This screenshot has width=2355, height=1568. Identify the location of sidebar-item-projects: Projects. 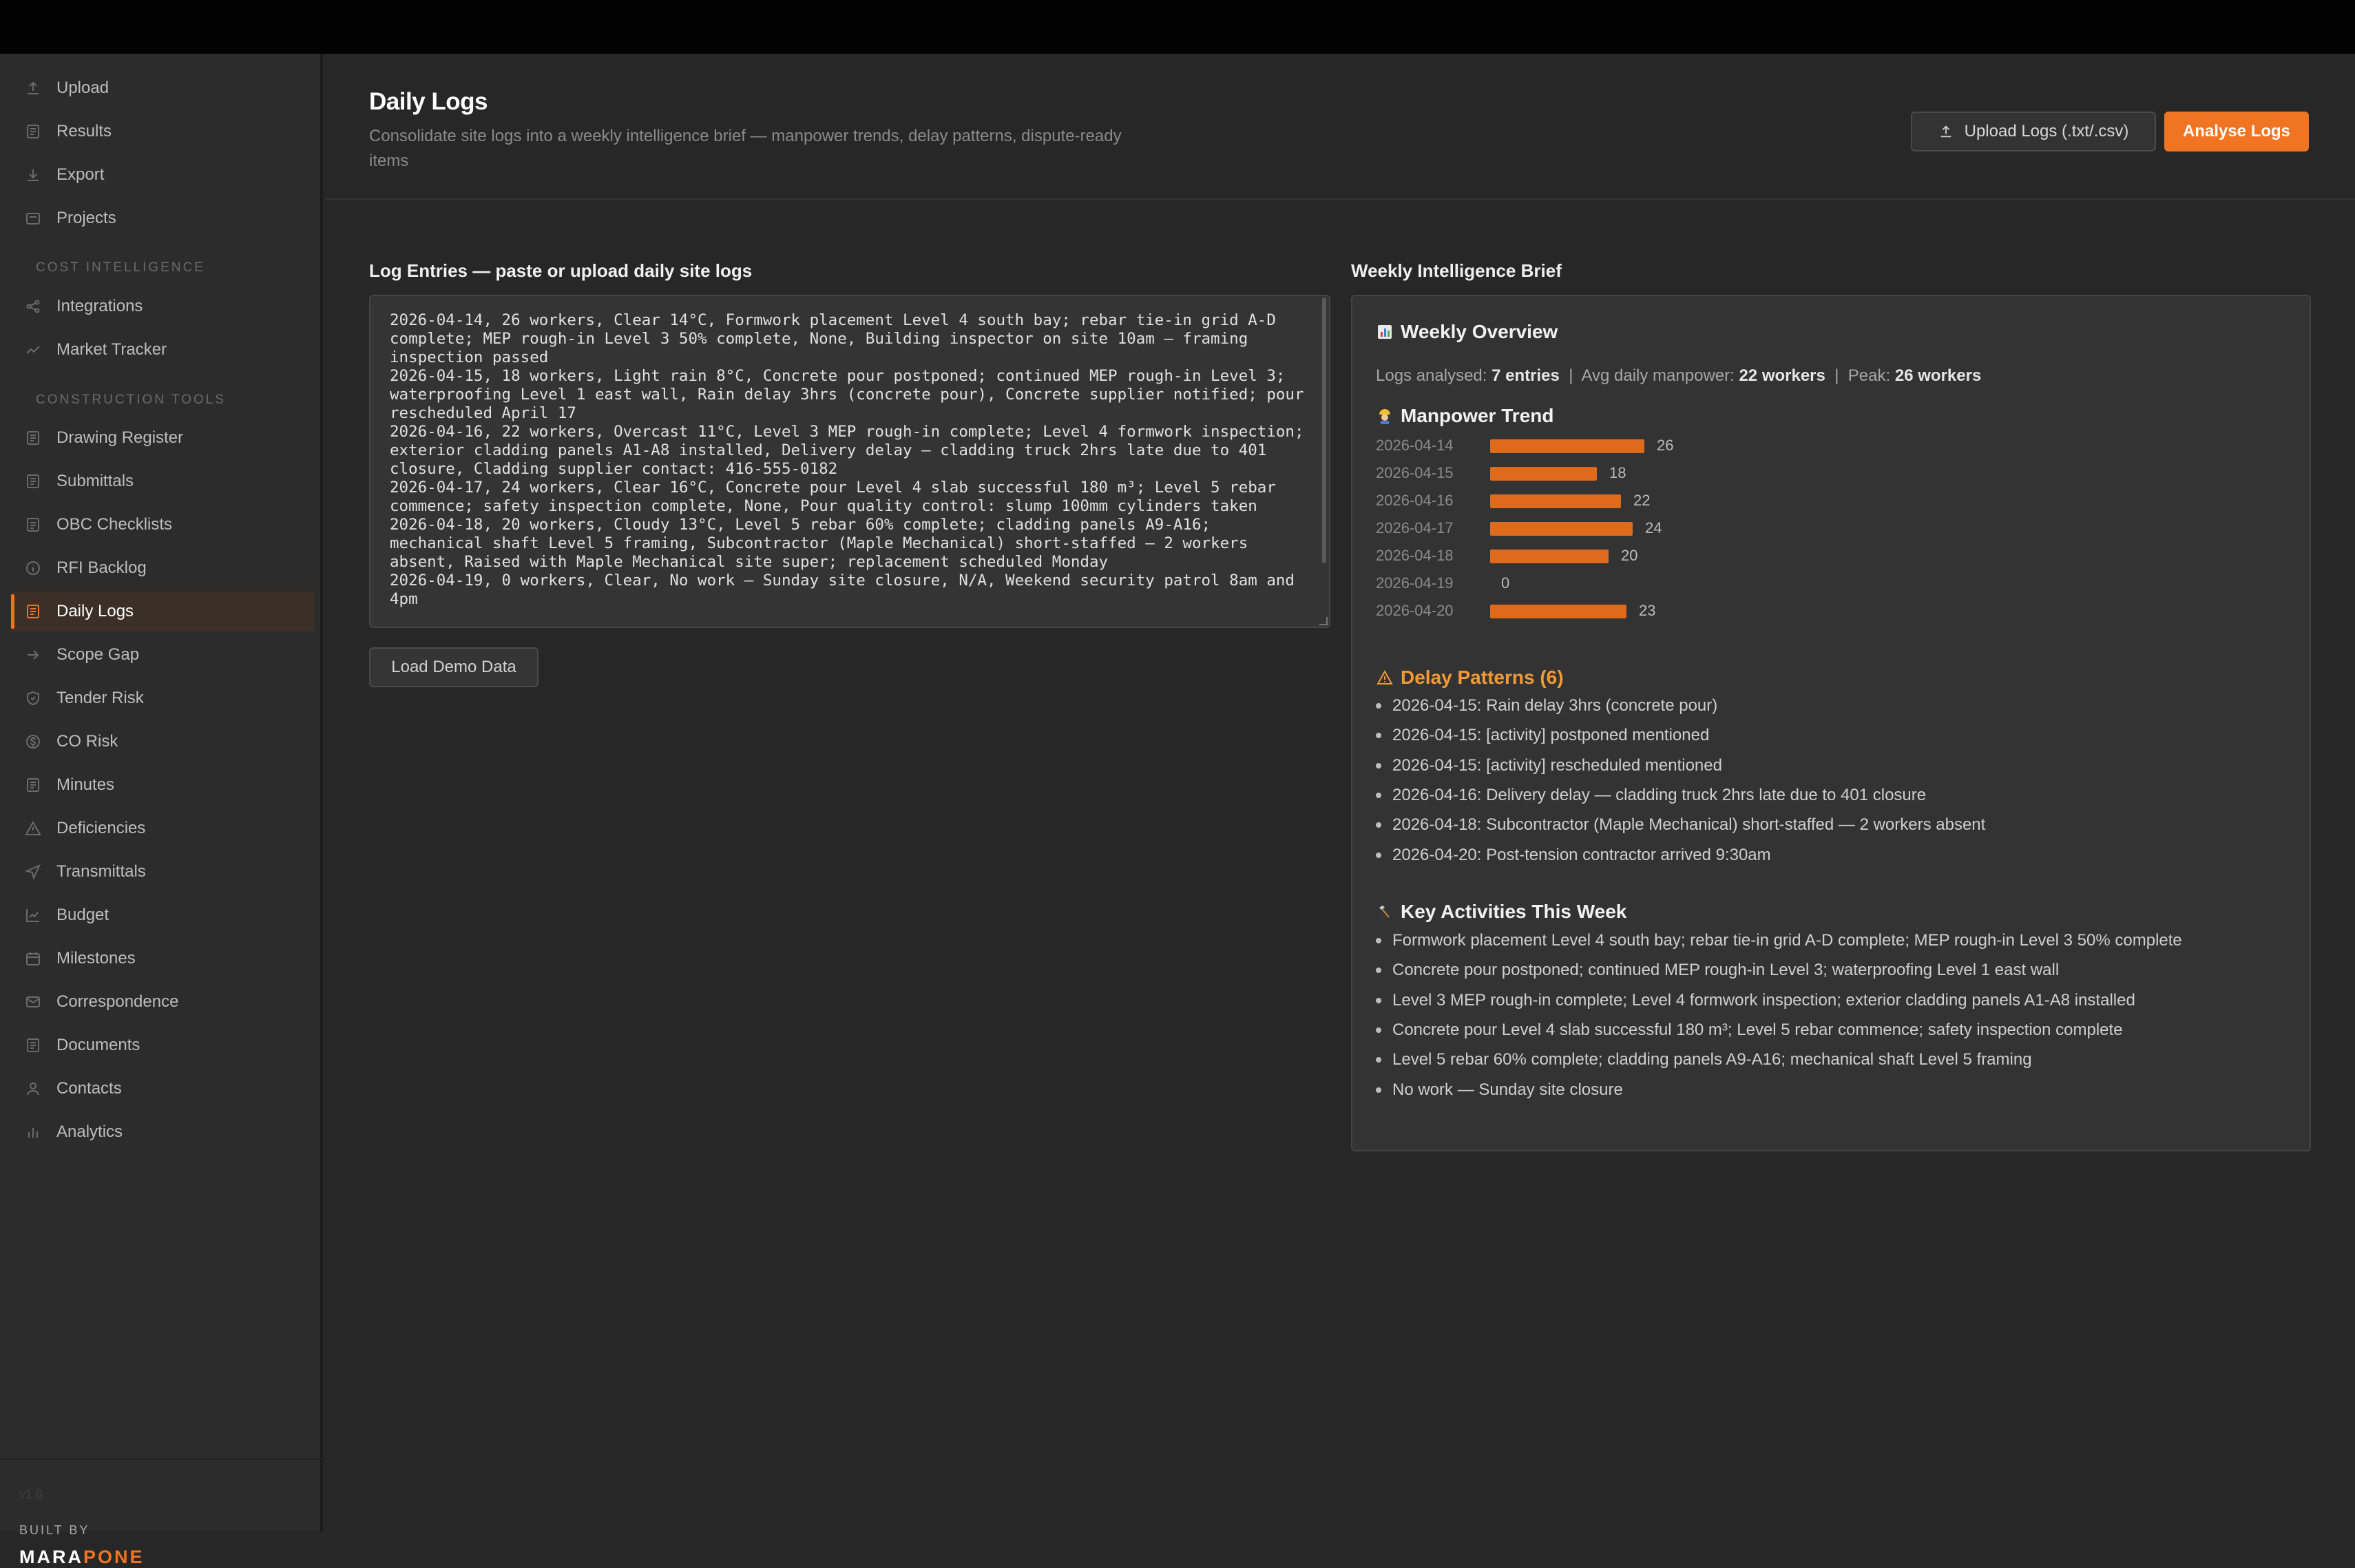
(162, 218).